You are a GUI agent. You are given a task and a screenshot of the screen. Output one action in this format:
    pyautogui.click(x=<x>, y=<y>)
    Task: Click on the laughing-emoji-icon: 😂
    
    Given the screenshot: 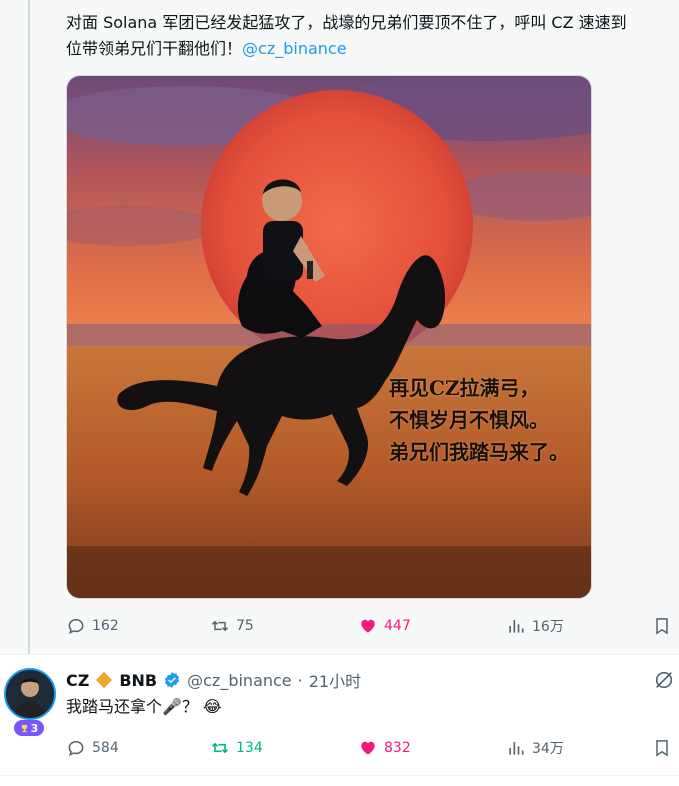 What is the action you would take?
    pyautogui.click(x=212, y=706)
    